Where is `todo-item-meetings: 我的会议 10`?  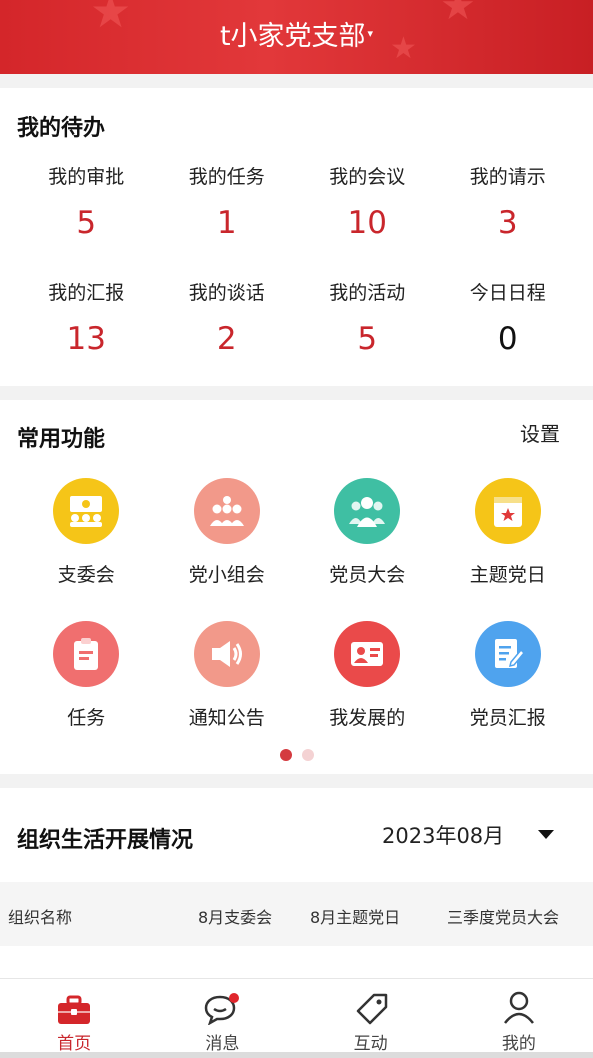 todo-item-meetings: 我的会议 10 is located at coordinates (367, 220).